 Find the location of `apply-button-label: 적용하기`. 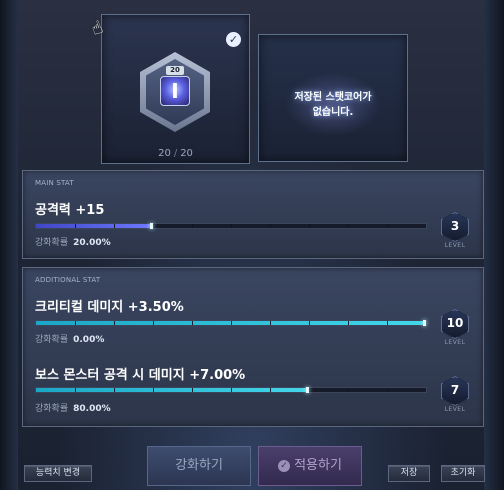

apply-button-label: 적용하기 is located at coordinates (318, 465).